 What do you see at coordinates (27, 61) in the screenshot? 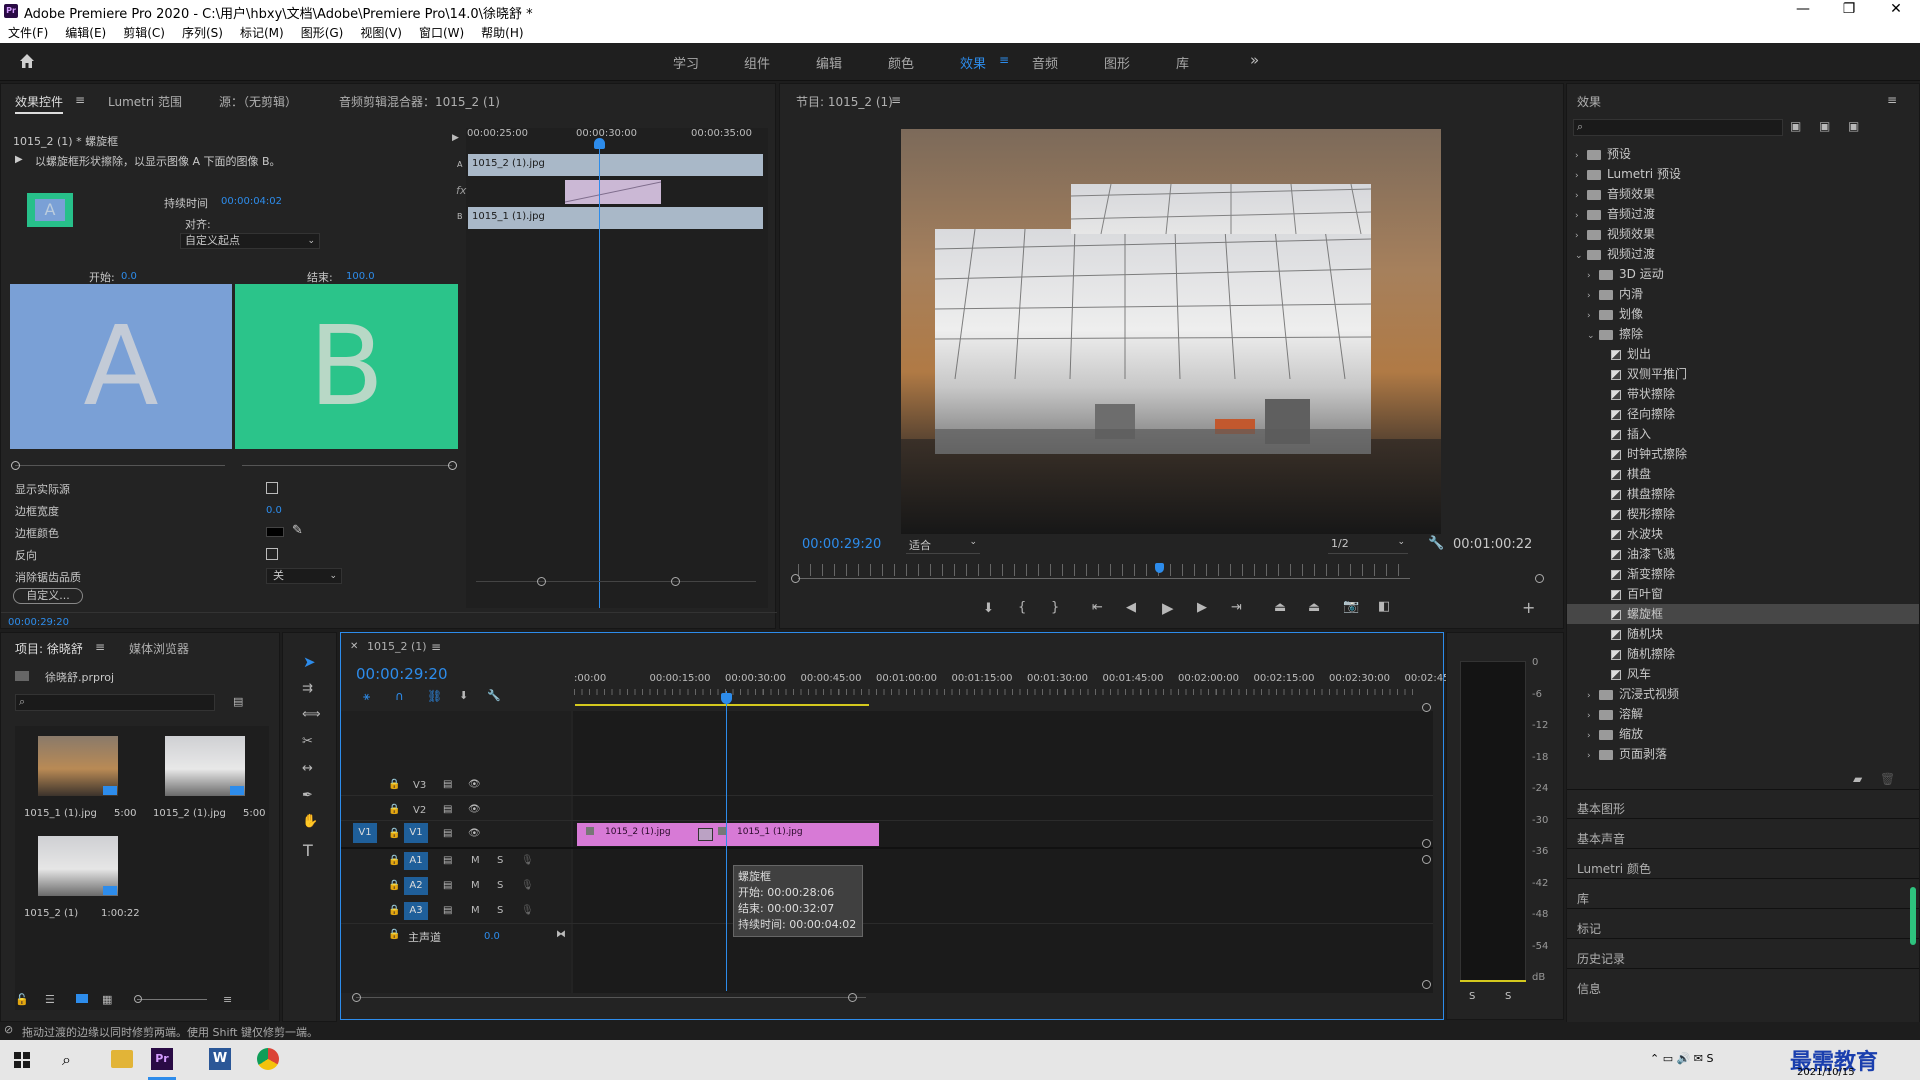
I see `home-icon` at bounding box center [27, 61].